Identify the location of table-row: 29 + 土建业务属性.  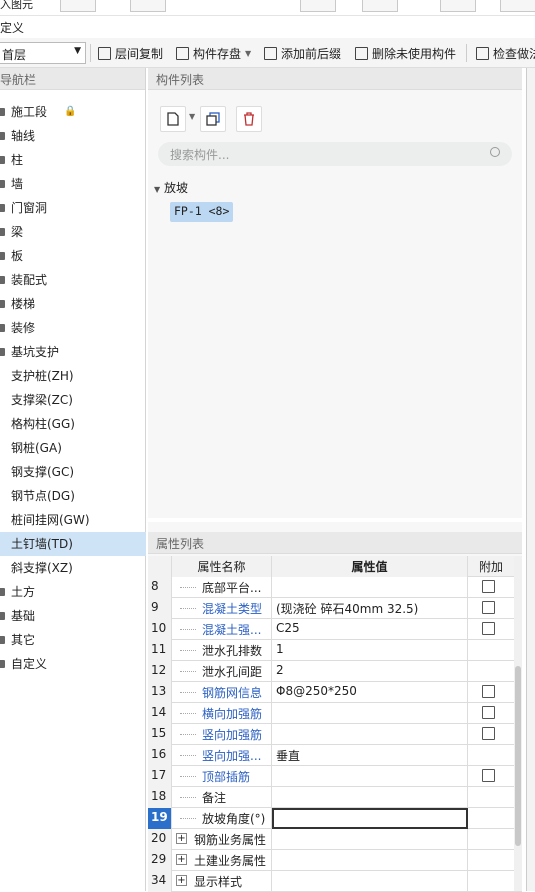
(335, 860).